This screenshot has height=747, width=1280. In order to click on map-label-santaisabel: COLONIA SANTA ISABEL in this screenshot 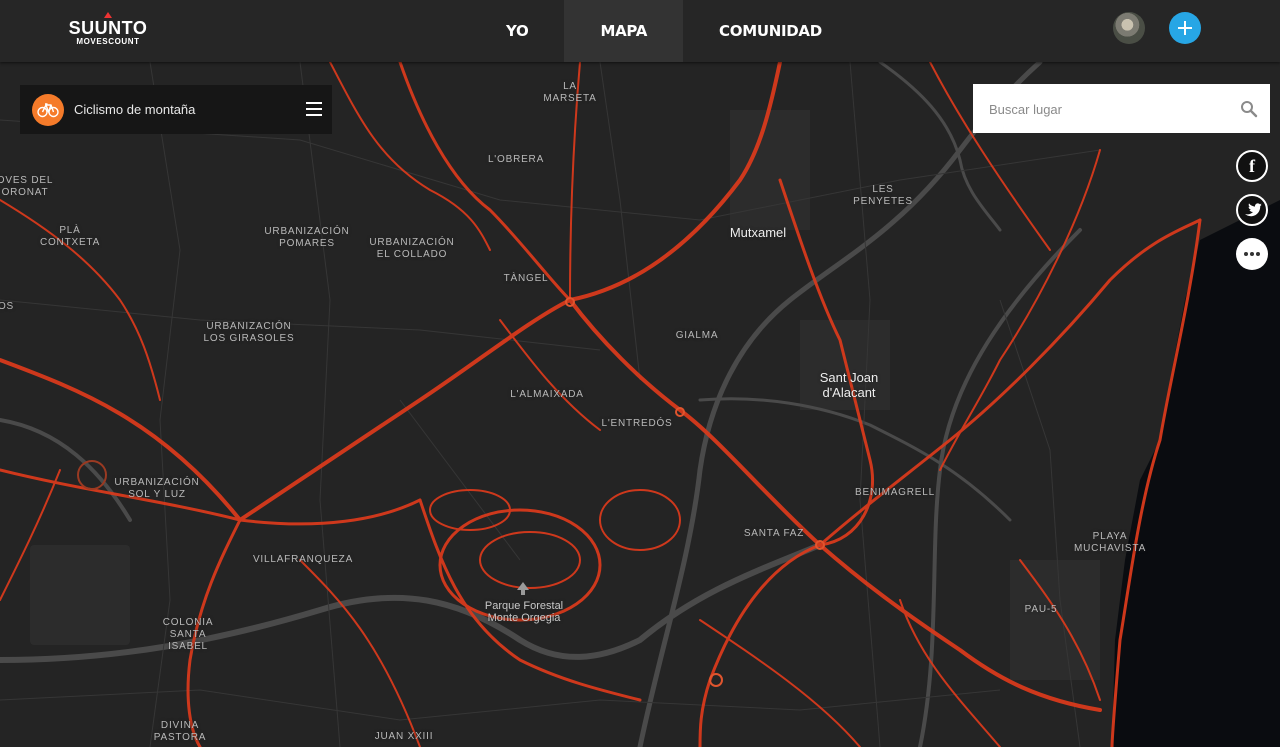, I will do `click(188, 634)`.